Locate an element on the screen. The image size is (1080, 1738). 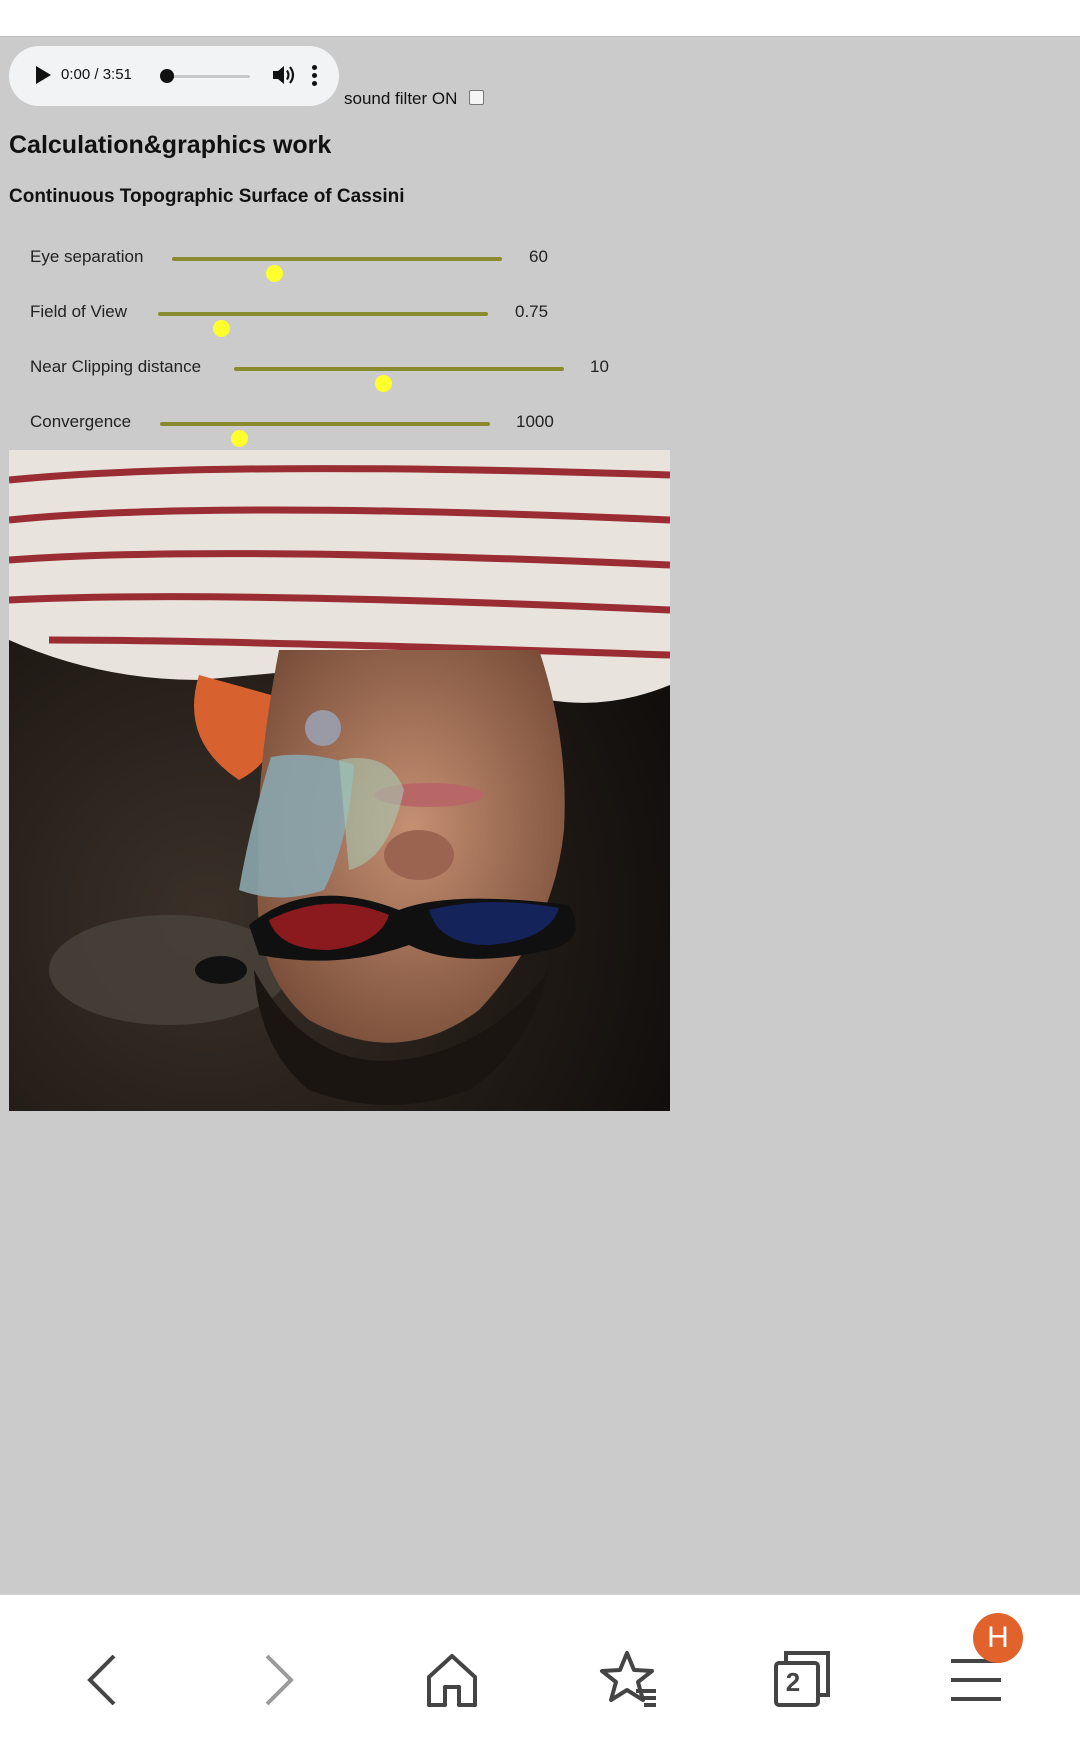
forward-icon is located at coordinates (278, 1678).